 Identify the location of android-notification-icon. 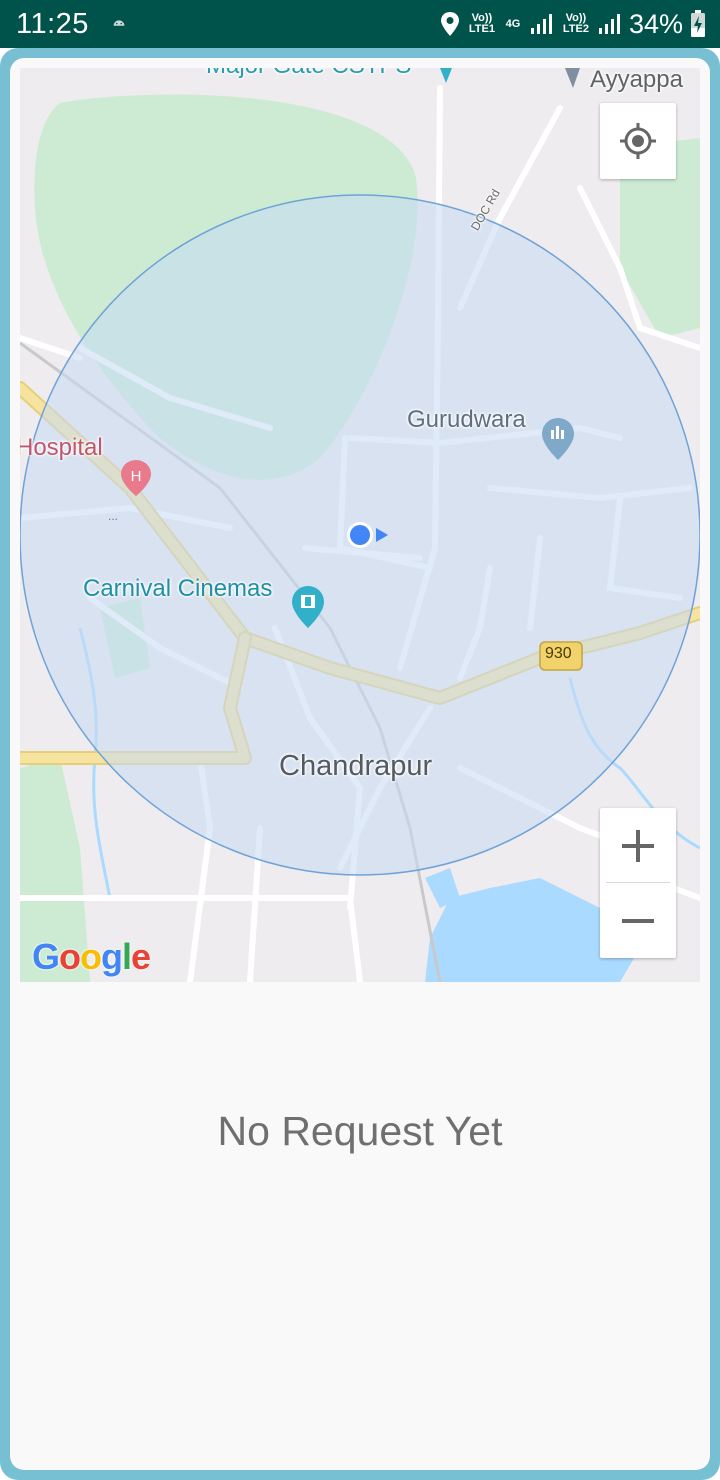
(119, 23).